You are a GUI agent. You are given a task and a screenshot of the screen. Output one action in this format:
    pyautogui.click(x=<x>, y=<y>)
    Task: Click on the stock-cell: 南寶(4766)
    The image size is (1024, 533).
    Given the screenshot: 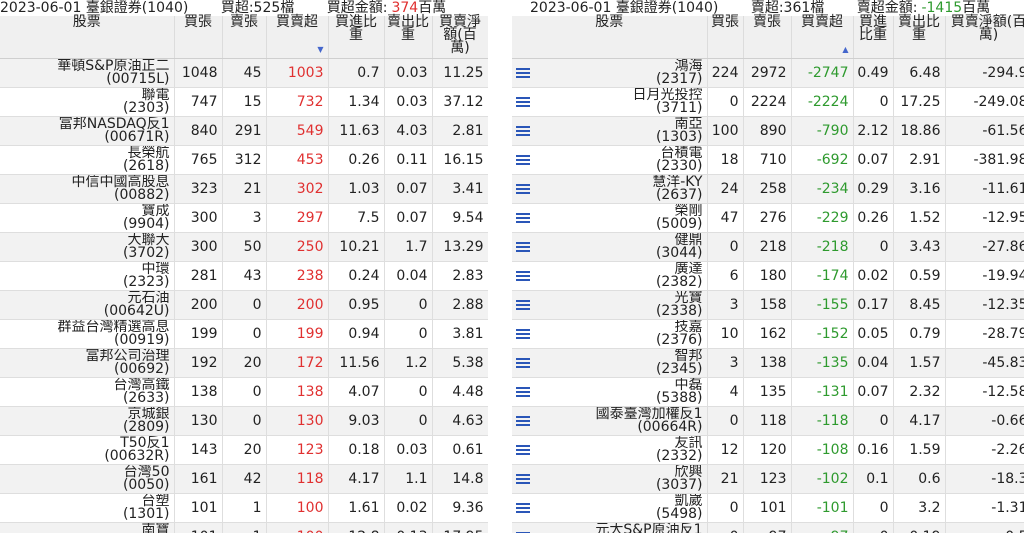 What is the action you would take?
    pyautogui.click(x=87, y=527)
    